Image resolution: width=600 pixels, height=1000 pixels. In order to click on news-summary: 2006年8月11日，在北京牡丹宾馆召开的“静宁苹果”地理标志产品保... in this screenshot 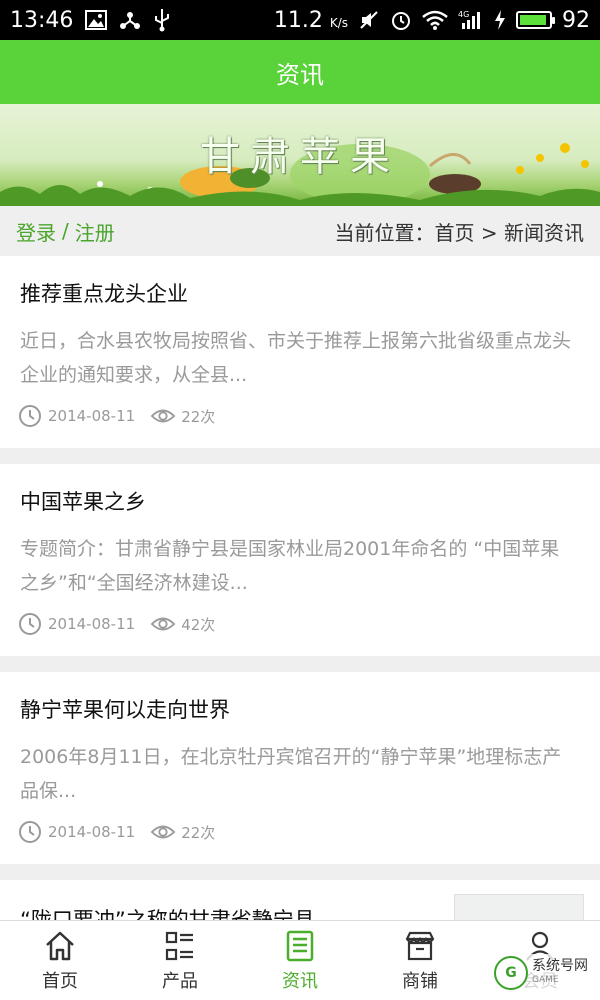, I will do `click(291, 774)`.